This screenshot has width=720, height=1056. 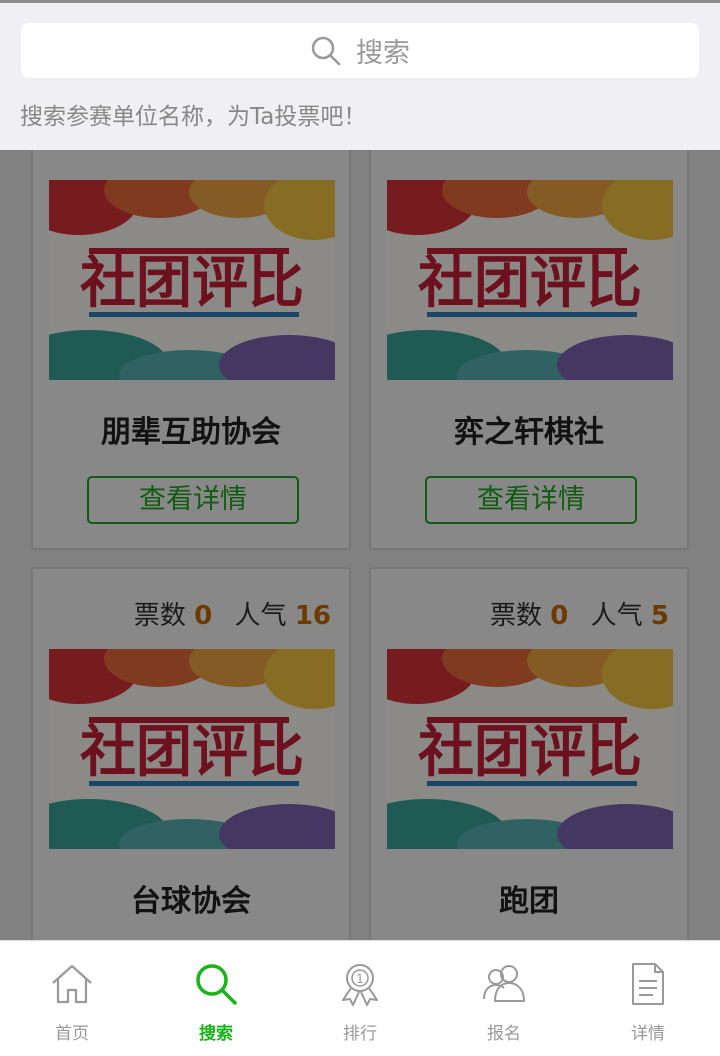 What do you see at coordinates (360, 979) in the screenshot?
I see `svg-text: 1` at bounding box center [360, 979].